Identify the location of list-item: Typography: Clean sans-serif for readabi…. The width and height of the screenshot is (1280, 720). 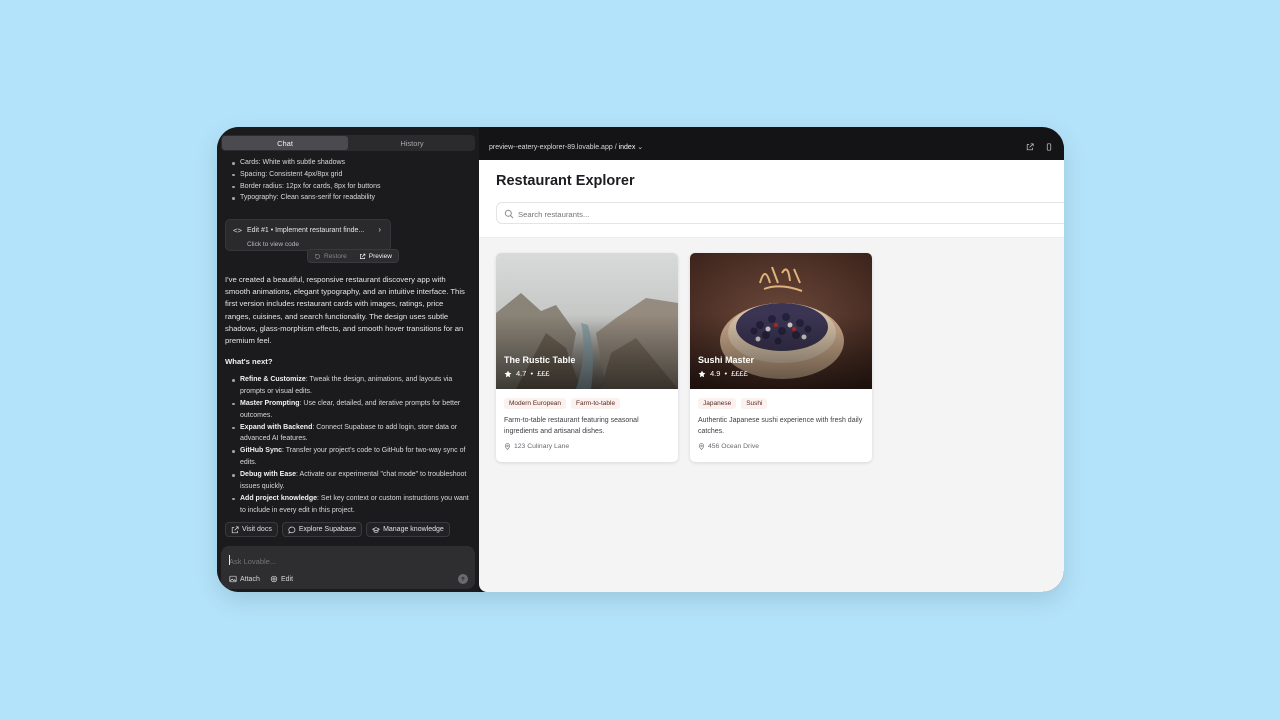
(349, 198).